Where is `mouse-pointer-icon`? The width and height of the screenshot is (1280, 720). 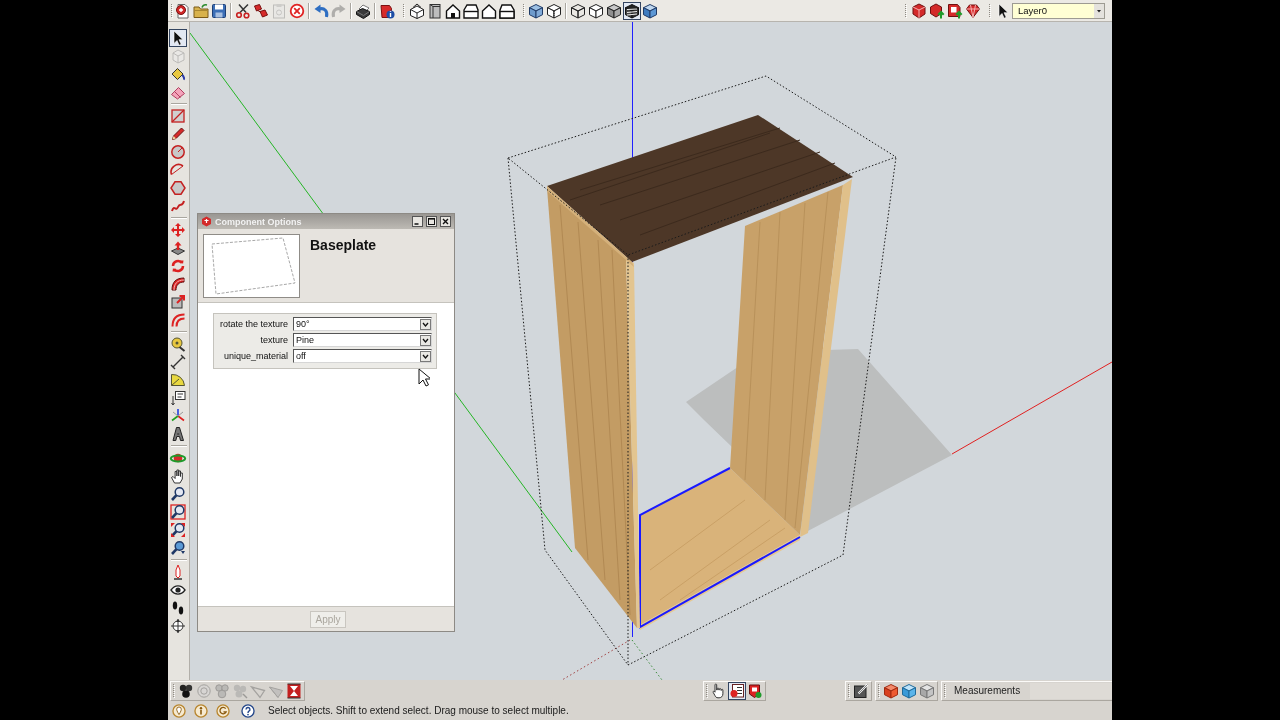 mouse-pointer-icon is located at coordinates (424, 377).